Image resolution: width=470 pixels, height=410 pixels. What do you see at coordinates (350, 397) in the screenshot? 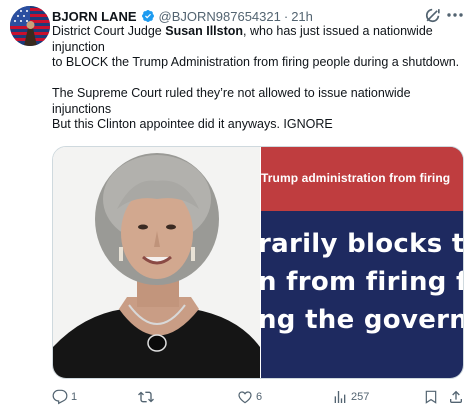
I see `views-button: 257` at bounding box center [350, 397].